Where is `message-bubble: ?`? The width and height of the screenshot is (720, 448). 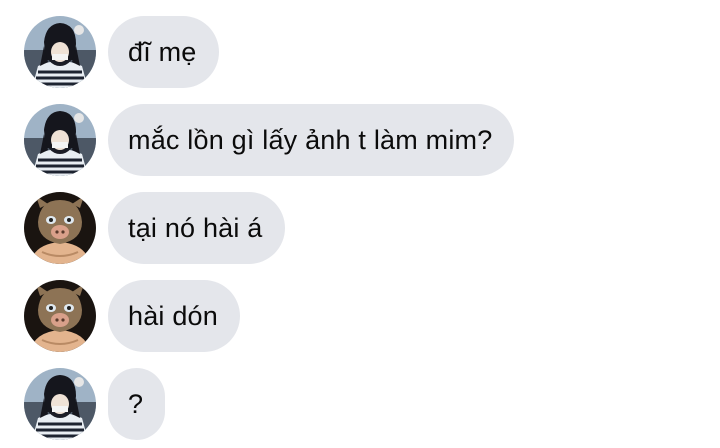
message-bubble: ? is located at coordinates (137, 404).